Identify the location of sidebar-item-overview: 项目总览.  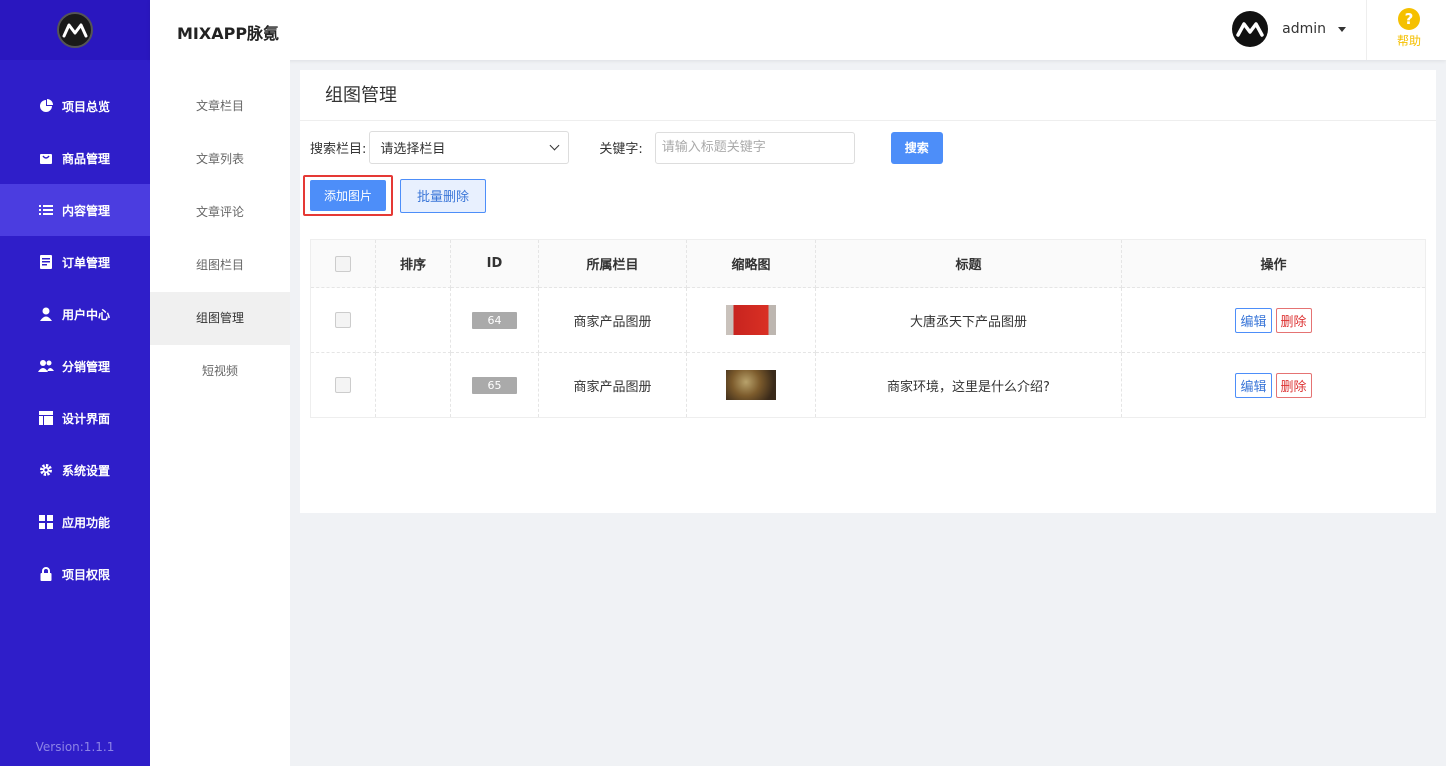
(75, 106).